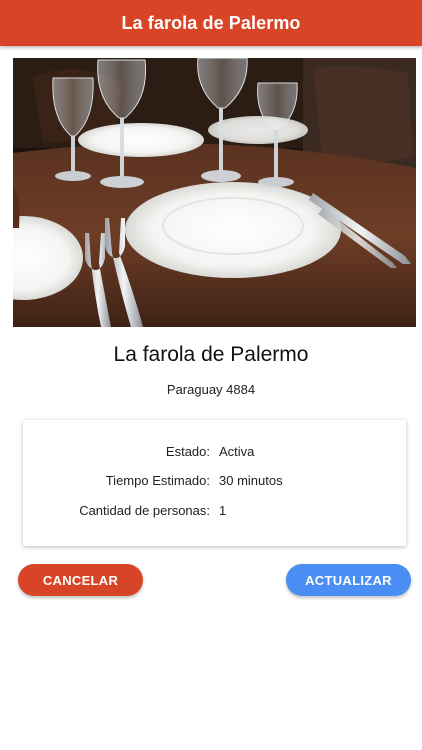 This screenshot has width=422, height=750. I want to click on app-title: La farola de Palermo, so click(211, 22).